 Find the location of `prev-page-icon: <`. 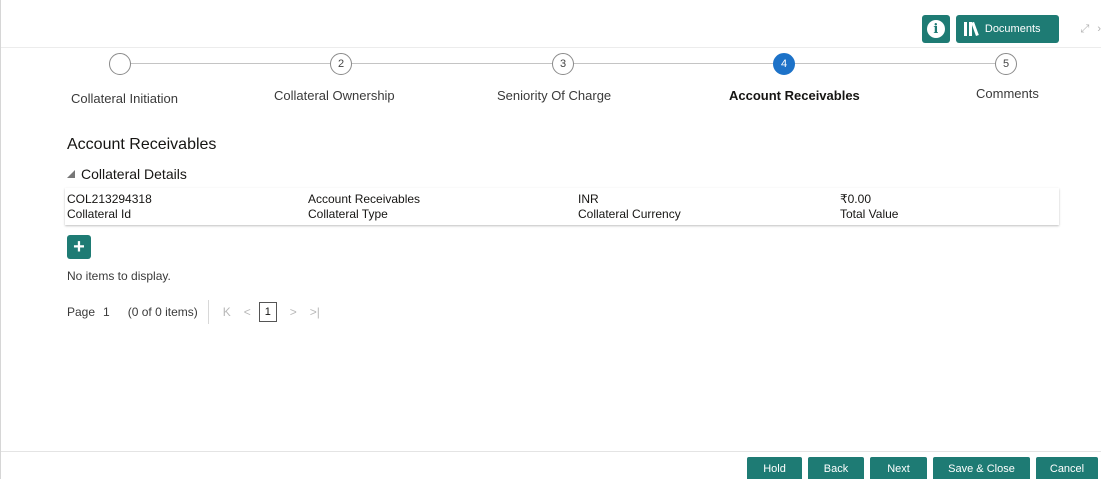

prev-page-icon: < is located at coordinates (247, 312).